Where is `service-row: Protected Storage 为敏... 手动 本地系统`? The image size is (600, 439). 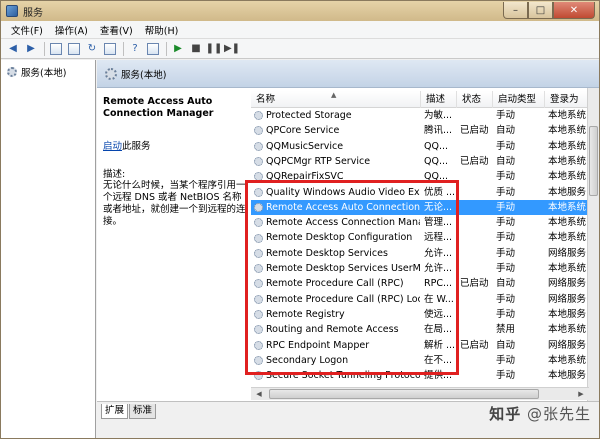
service-row: Protected Storage 为敏... 手动 本地系统 is located at coordinates (421, 115).